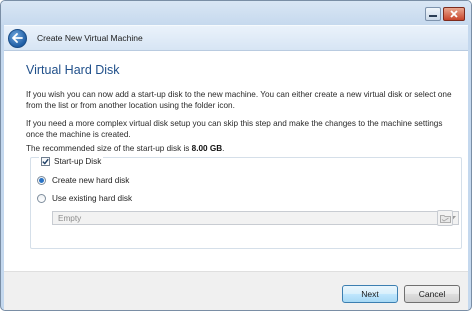 This screenshot has height=313, width=474. I want to click on folder-icon, so click(445, 218).